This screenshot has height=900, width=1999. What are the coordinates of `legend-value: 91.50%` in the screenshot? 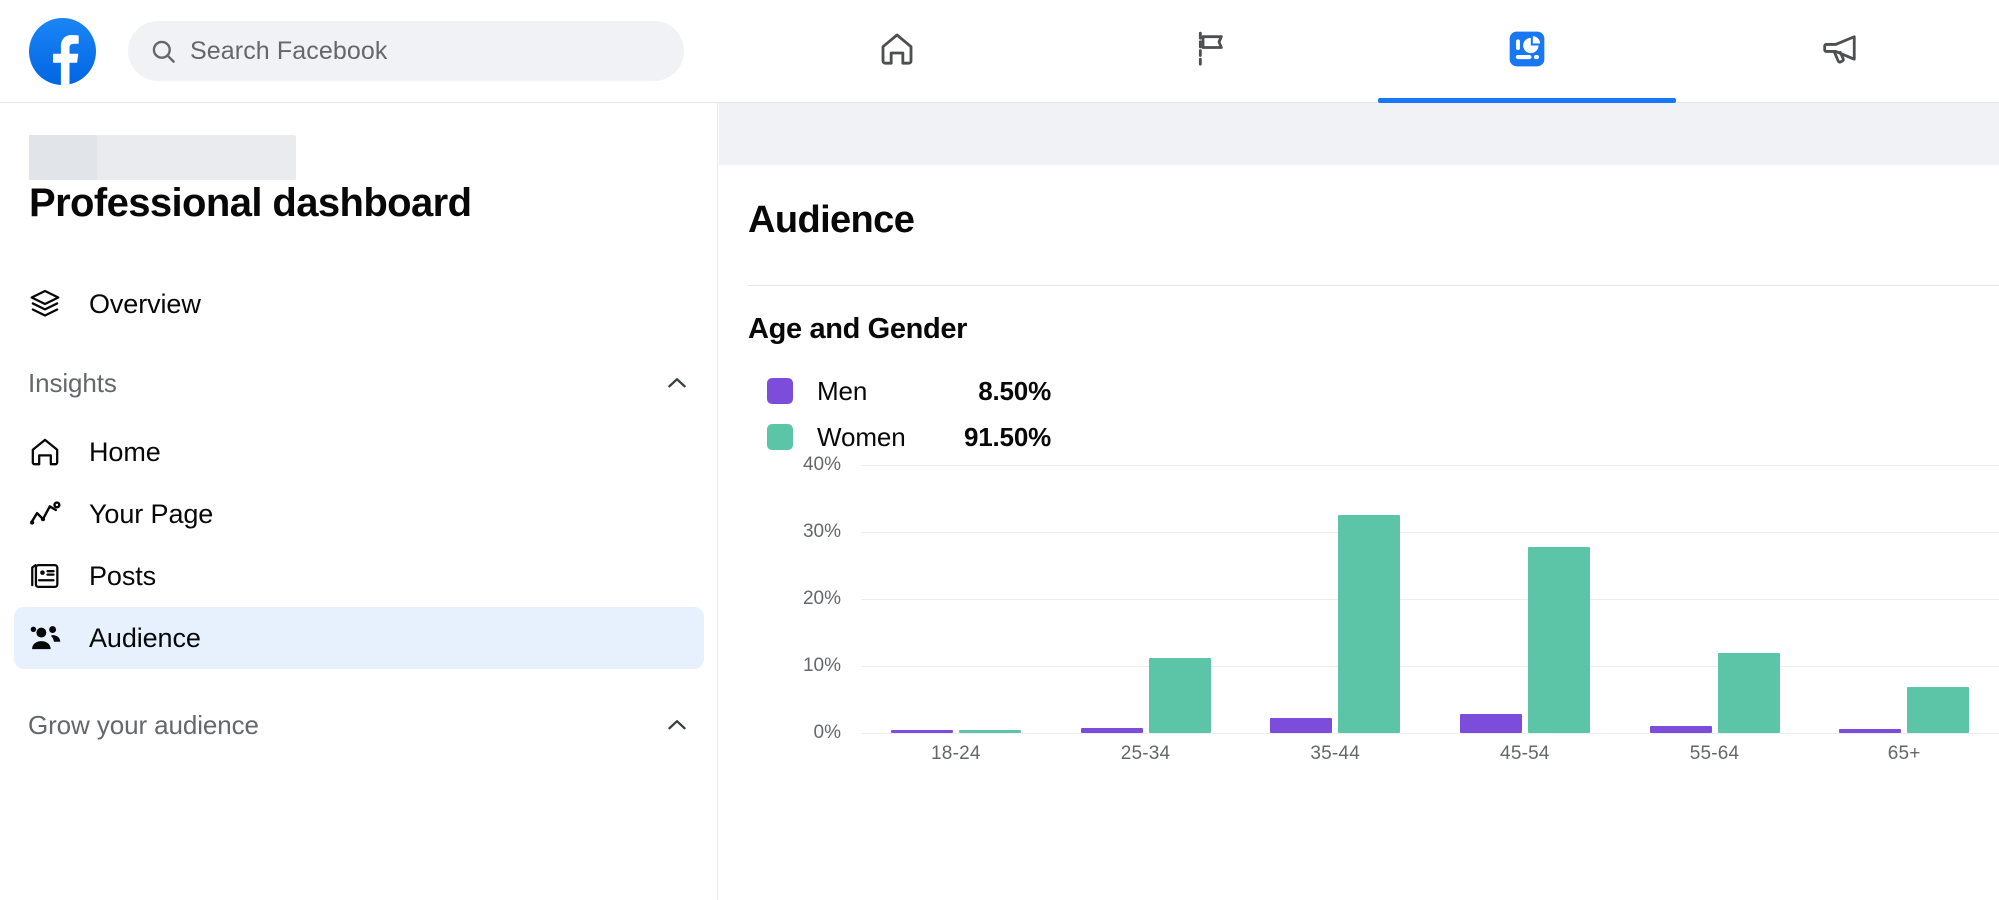 It's located at (1007, 436).